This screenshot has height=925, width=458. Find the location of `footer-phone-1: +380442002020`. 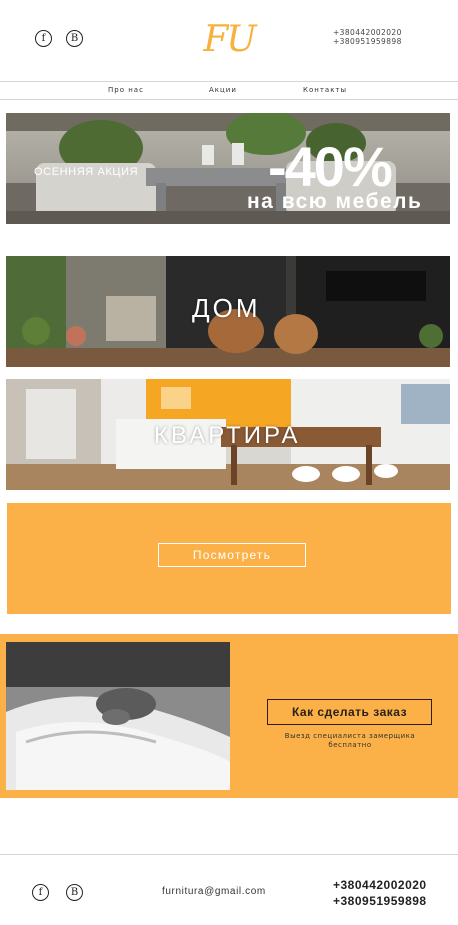

footer-phone-1: +380442002020 is located at coordinates (380, 885).